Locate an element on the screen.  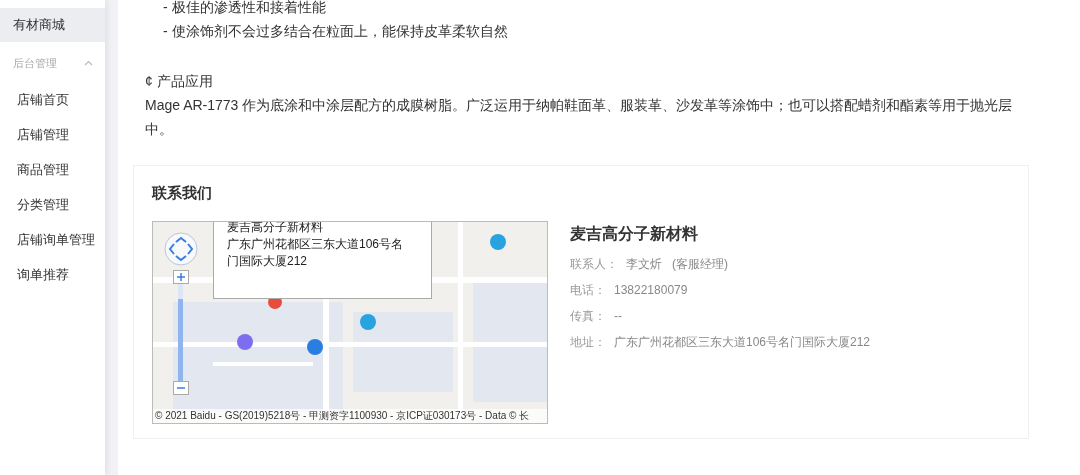
field-value: 李文炘 (客服经理) is located at coordinates (677, 264).